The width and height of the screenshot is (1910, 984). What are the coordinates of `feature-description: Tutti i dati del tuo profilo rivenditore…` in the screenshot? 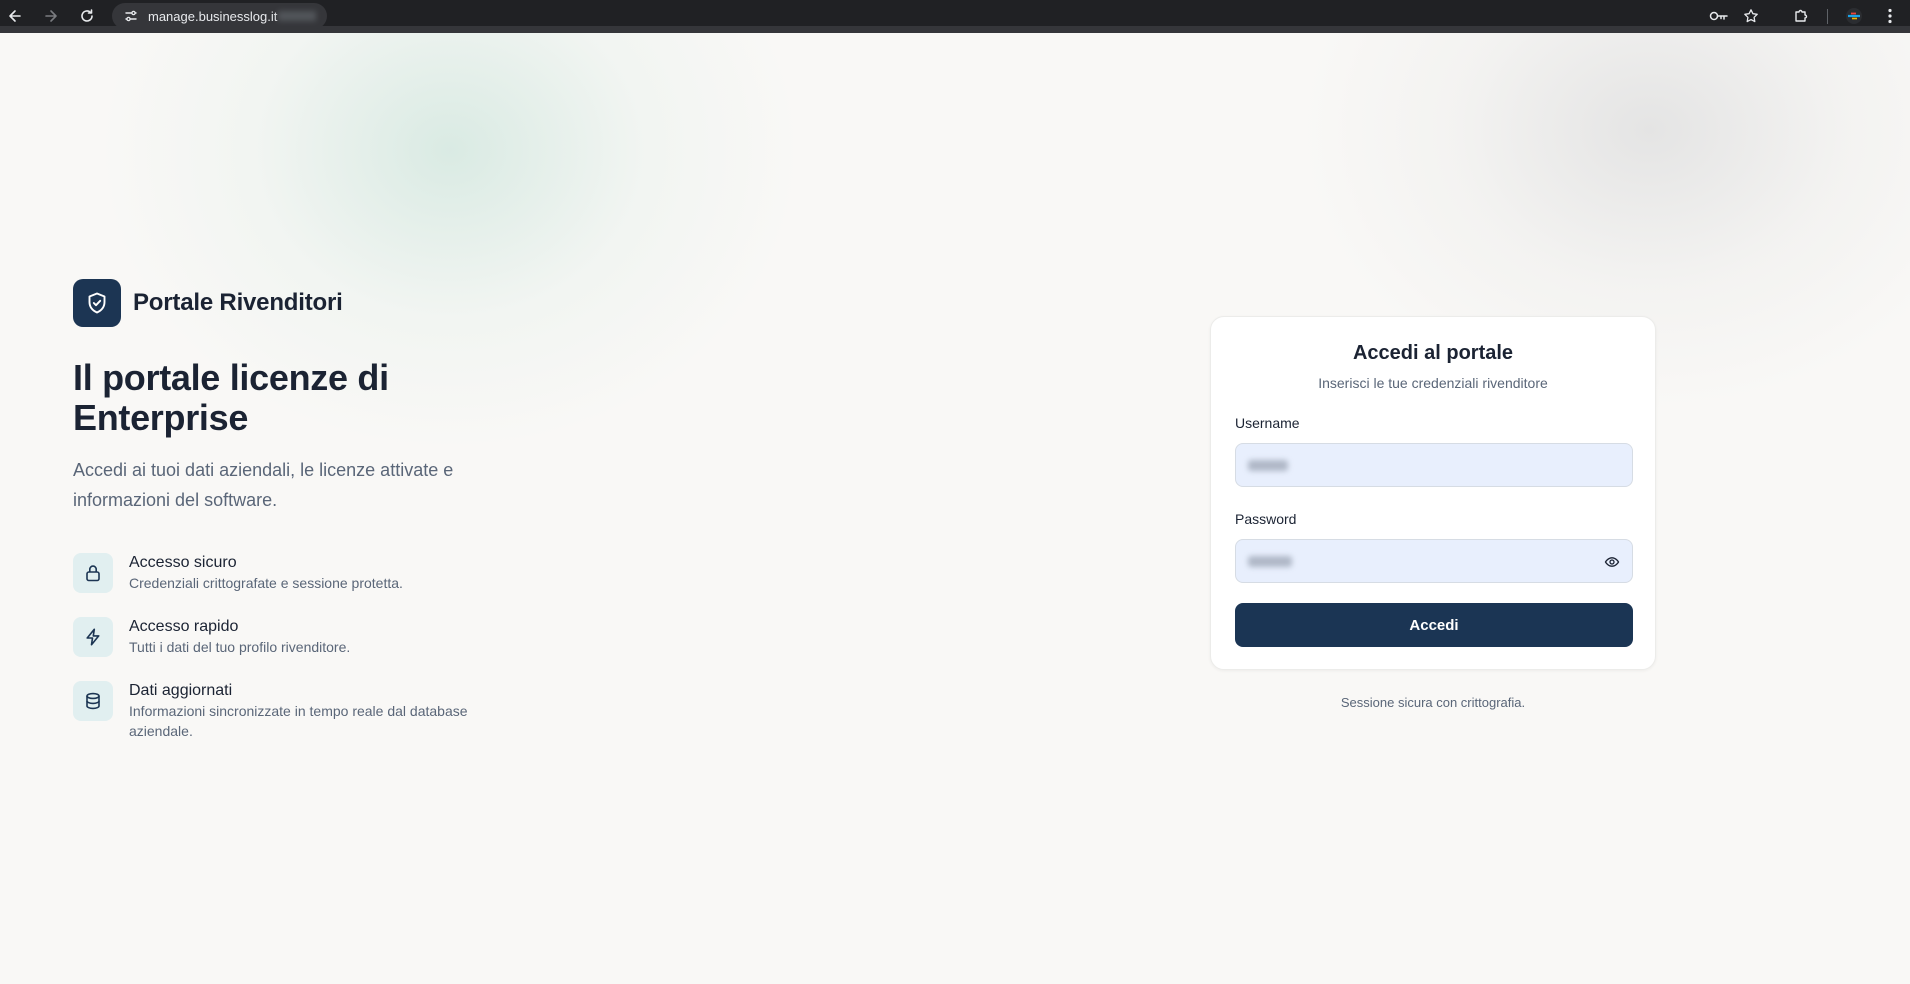 It's located at (240, 647).